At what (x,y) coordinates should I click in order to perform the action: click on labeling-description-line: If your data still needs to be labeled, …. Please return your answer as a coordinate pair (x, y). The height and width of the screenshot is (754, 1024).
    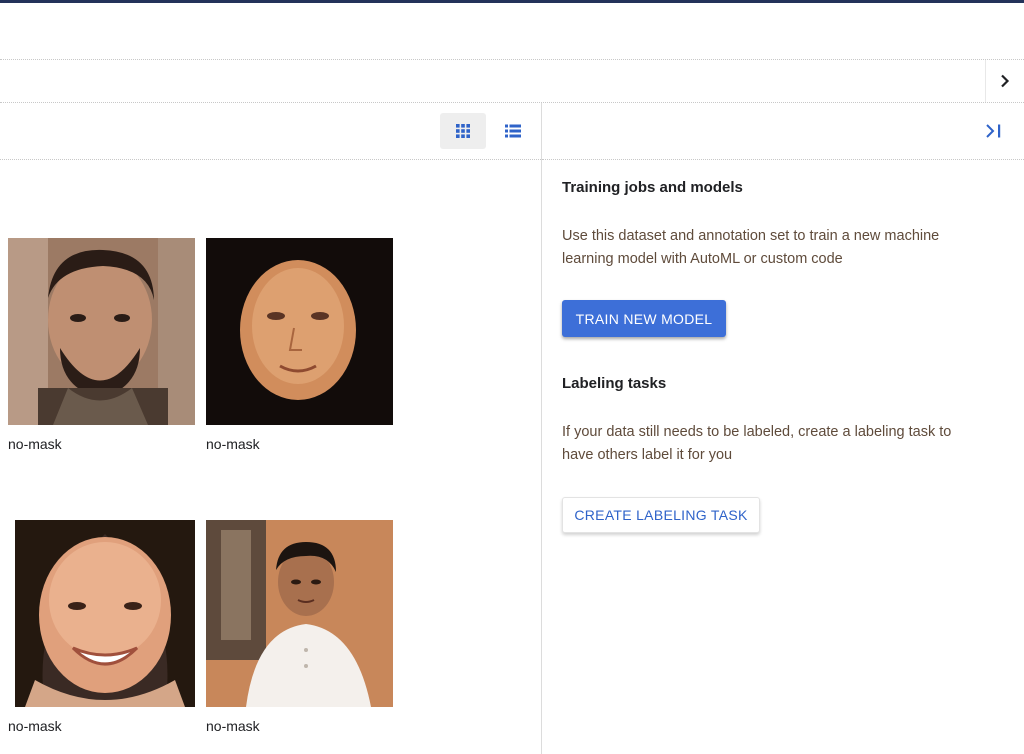
    Looking at the image, I should click on (757, 432).